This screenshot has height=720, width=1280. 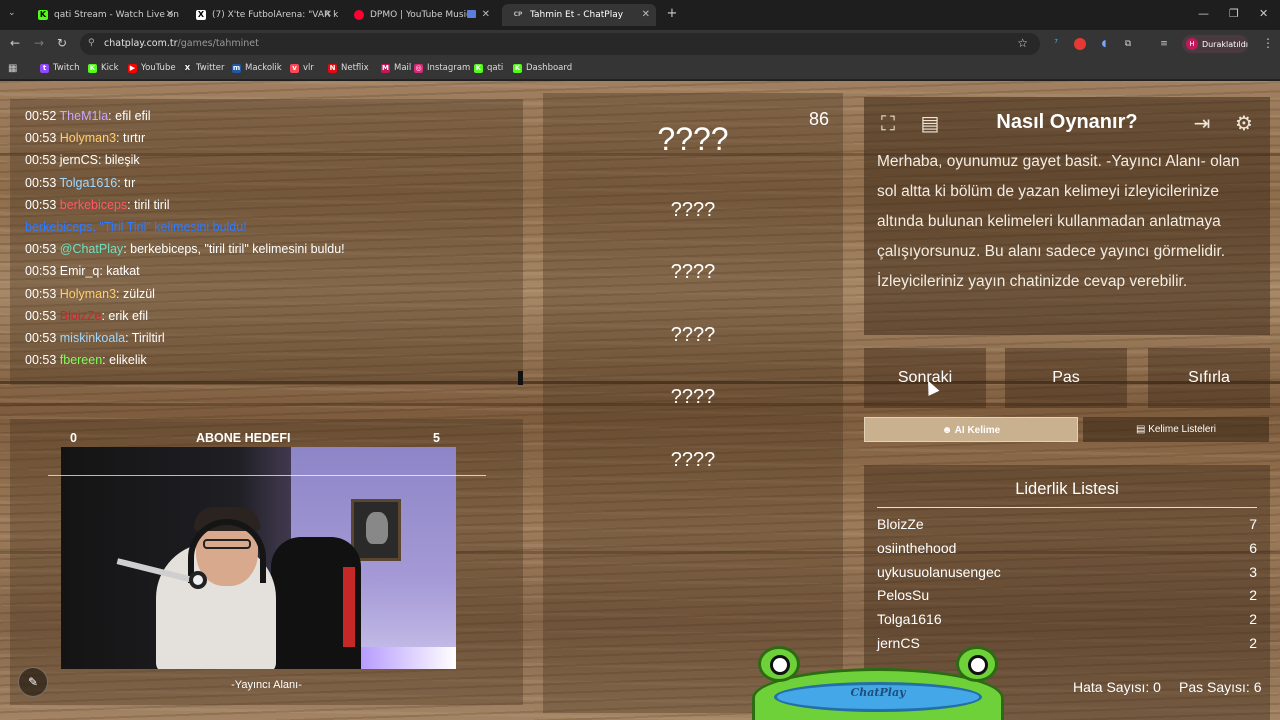 I want to click on browser-menu-icon: ⋮, so click(x=1268, y=43).